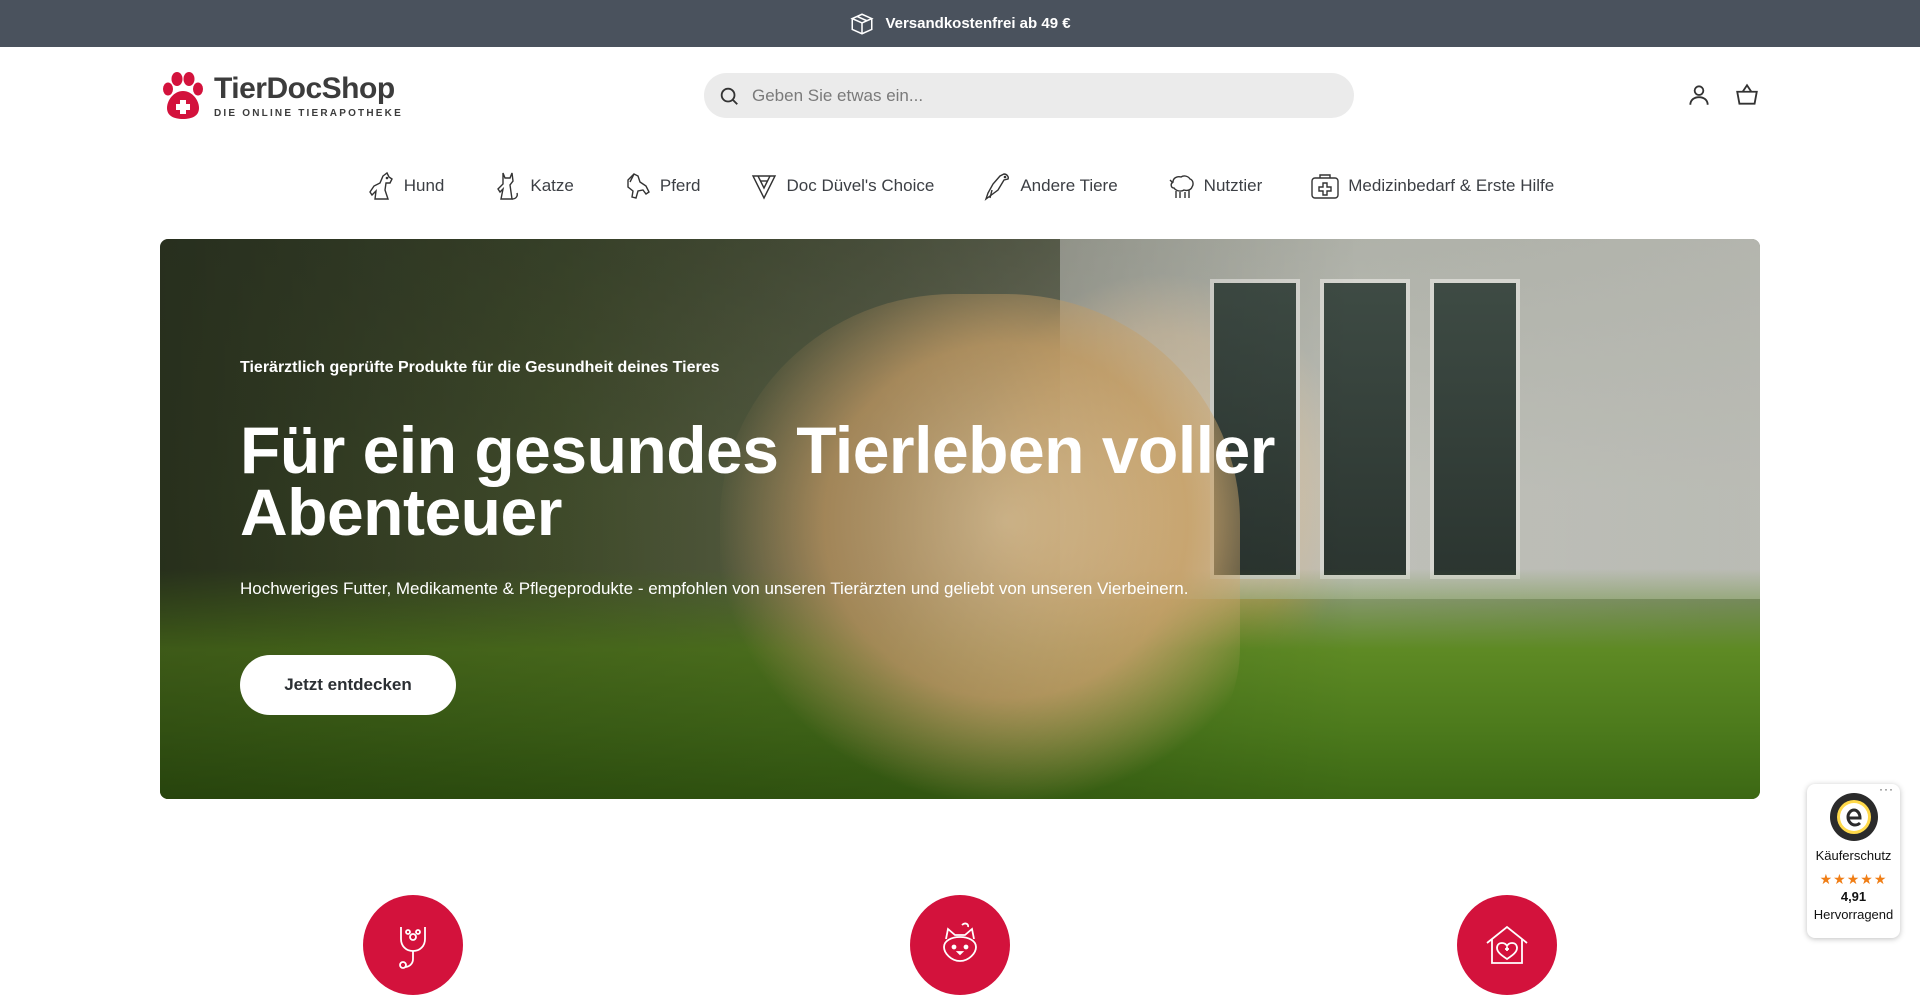  What do you see at coordinates (638, 186) in the screenshot?
I see `horse-icon` at bounding box center [638, 186].